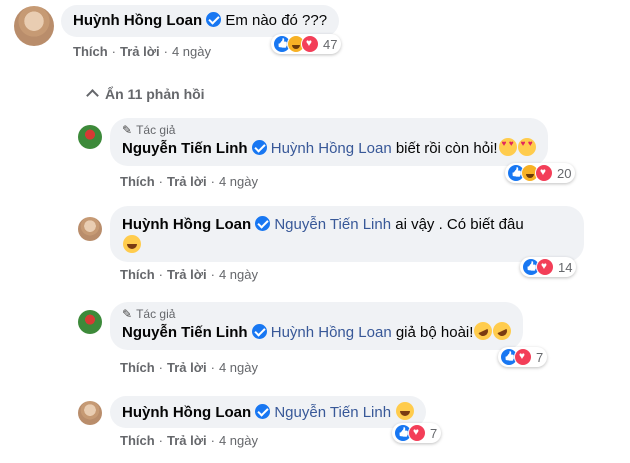  I want to click on chevron-up-icon, so click(92, 95).